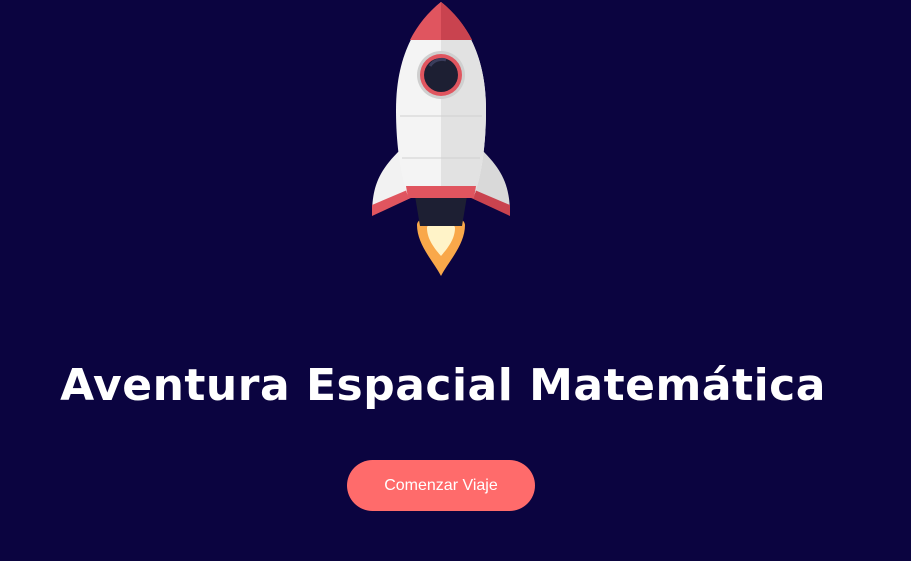 The height and width of the screenshot is (561, 911). I want to click on rocket-icon, so click(441, 139).